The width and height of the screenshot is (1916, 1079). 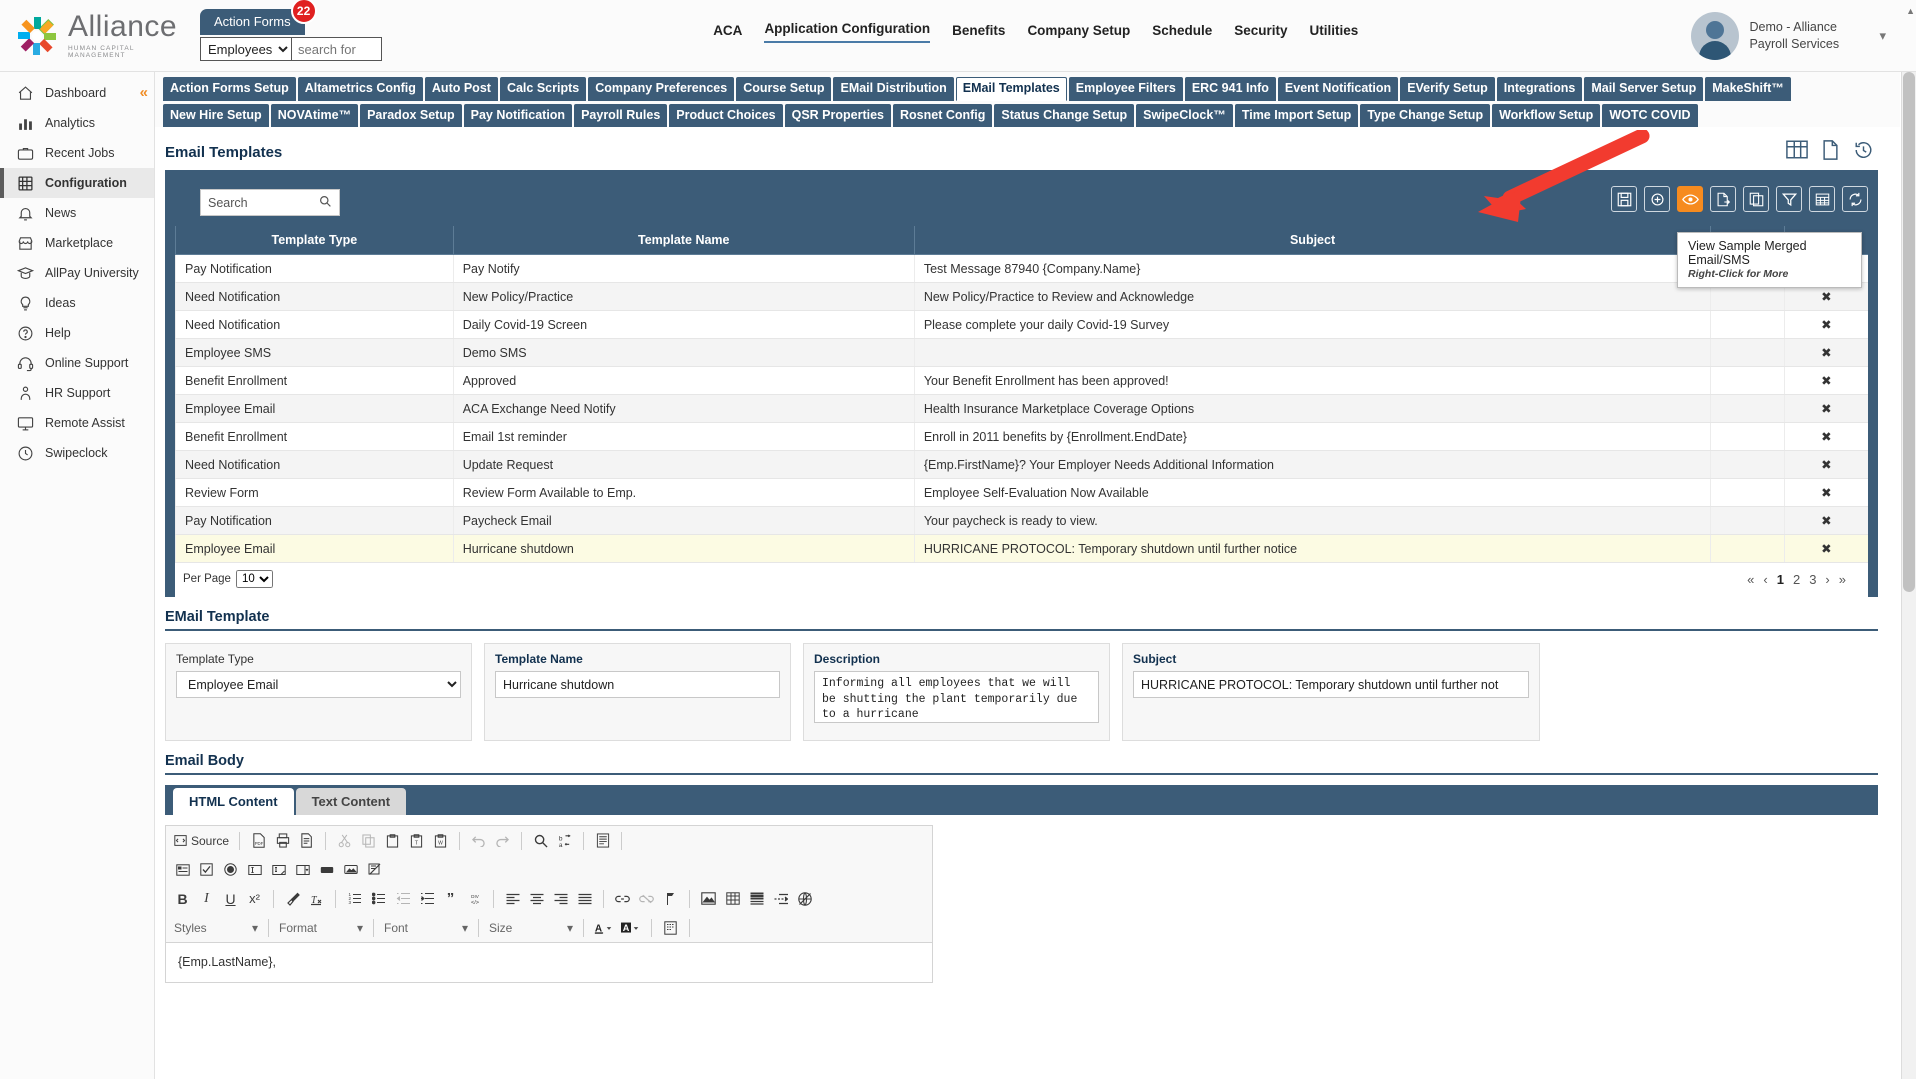 What do you see at coordinates (337, 49) in the screenshot?
I see `global-search-input` at bounding box center [337, 49].